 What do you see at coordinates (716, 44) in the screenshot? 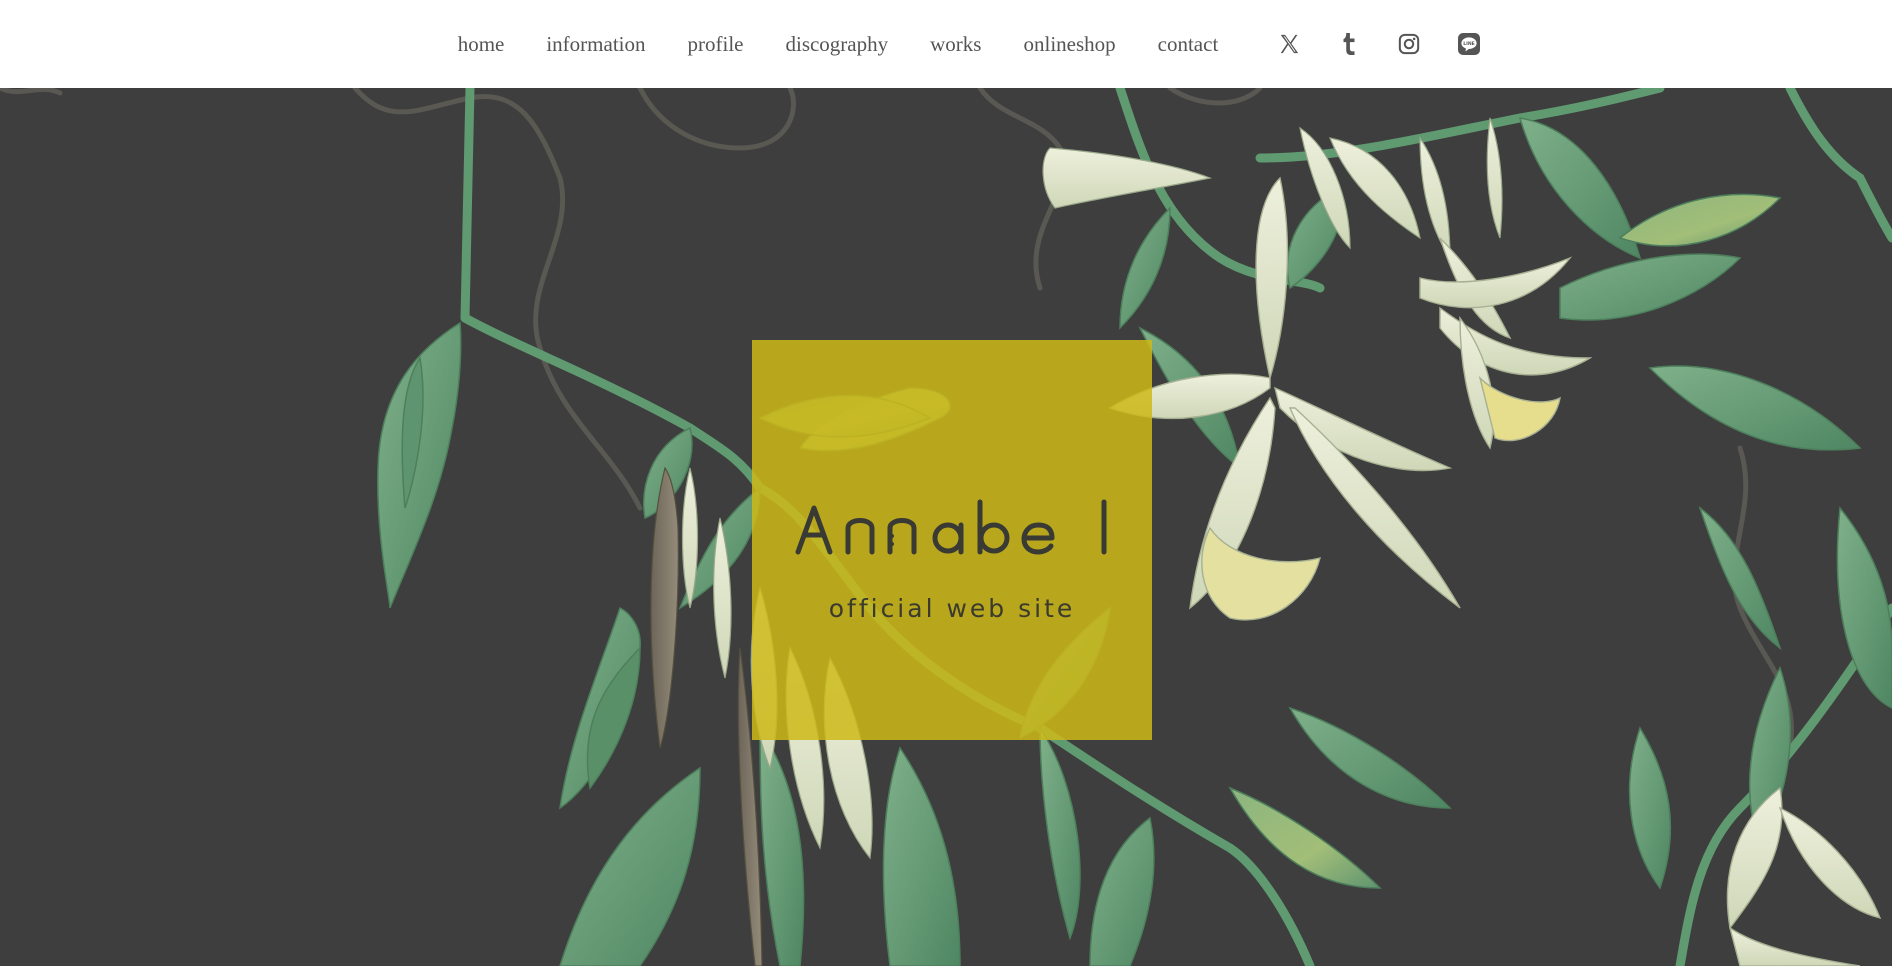
I see `nav-link-profile: profile` at bounding box center [716, 44].